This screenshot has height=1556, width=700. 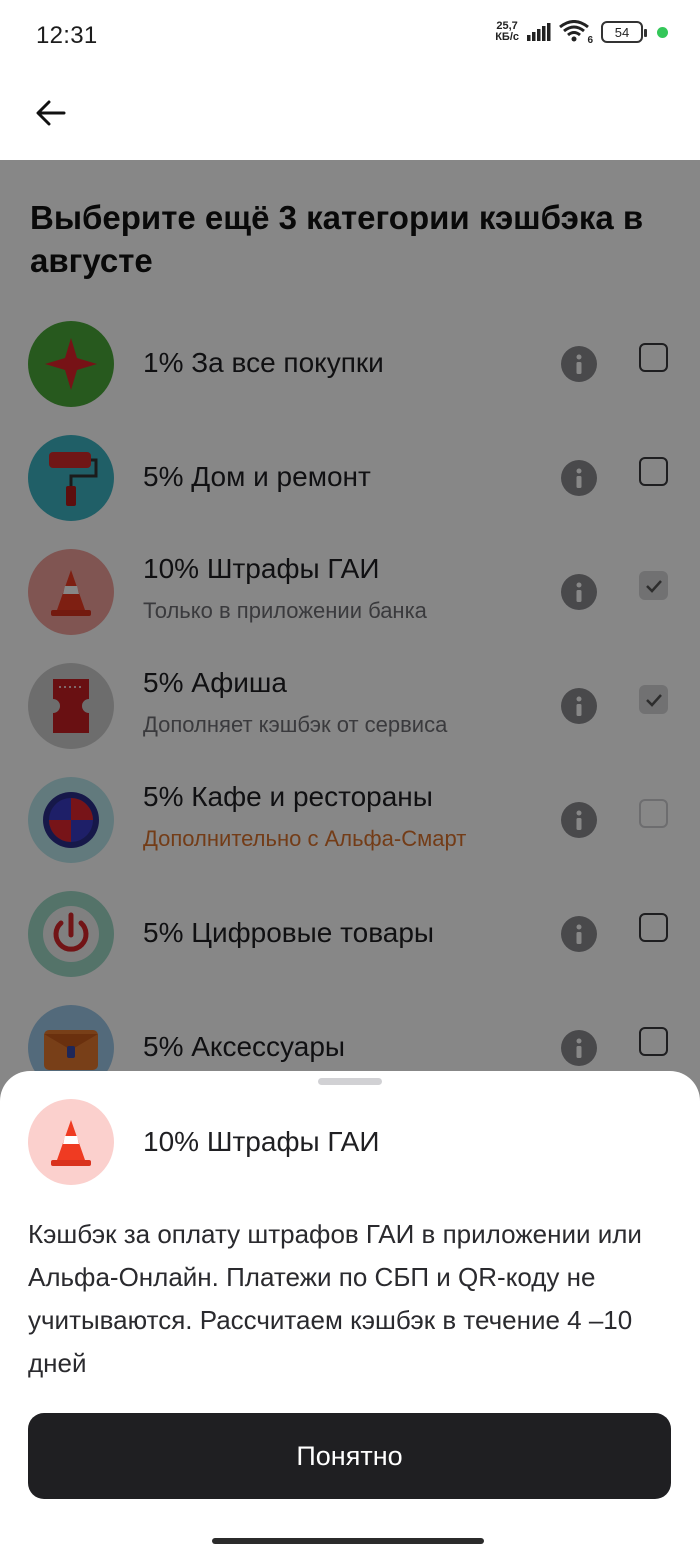 What do you see at coordinates (350, 115) in the screenshot?
I see `app-bar` at bounding box center [350, 115].